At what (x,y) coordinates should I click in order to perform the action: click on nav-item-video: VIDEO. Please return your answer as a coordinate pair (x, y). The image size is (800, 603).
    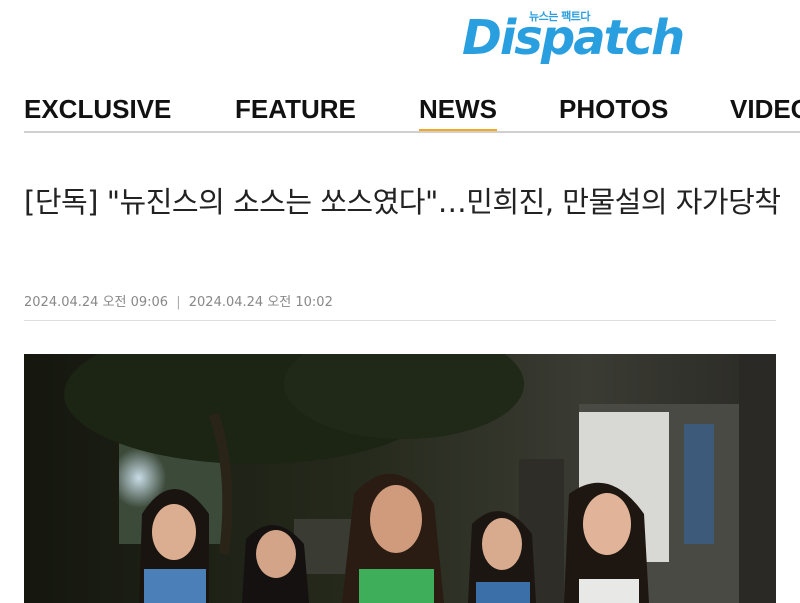
    Looking at the image, I should click on (765, 109).